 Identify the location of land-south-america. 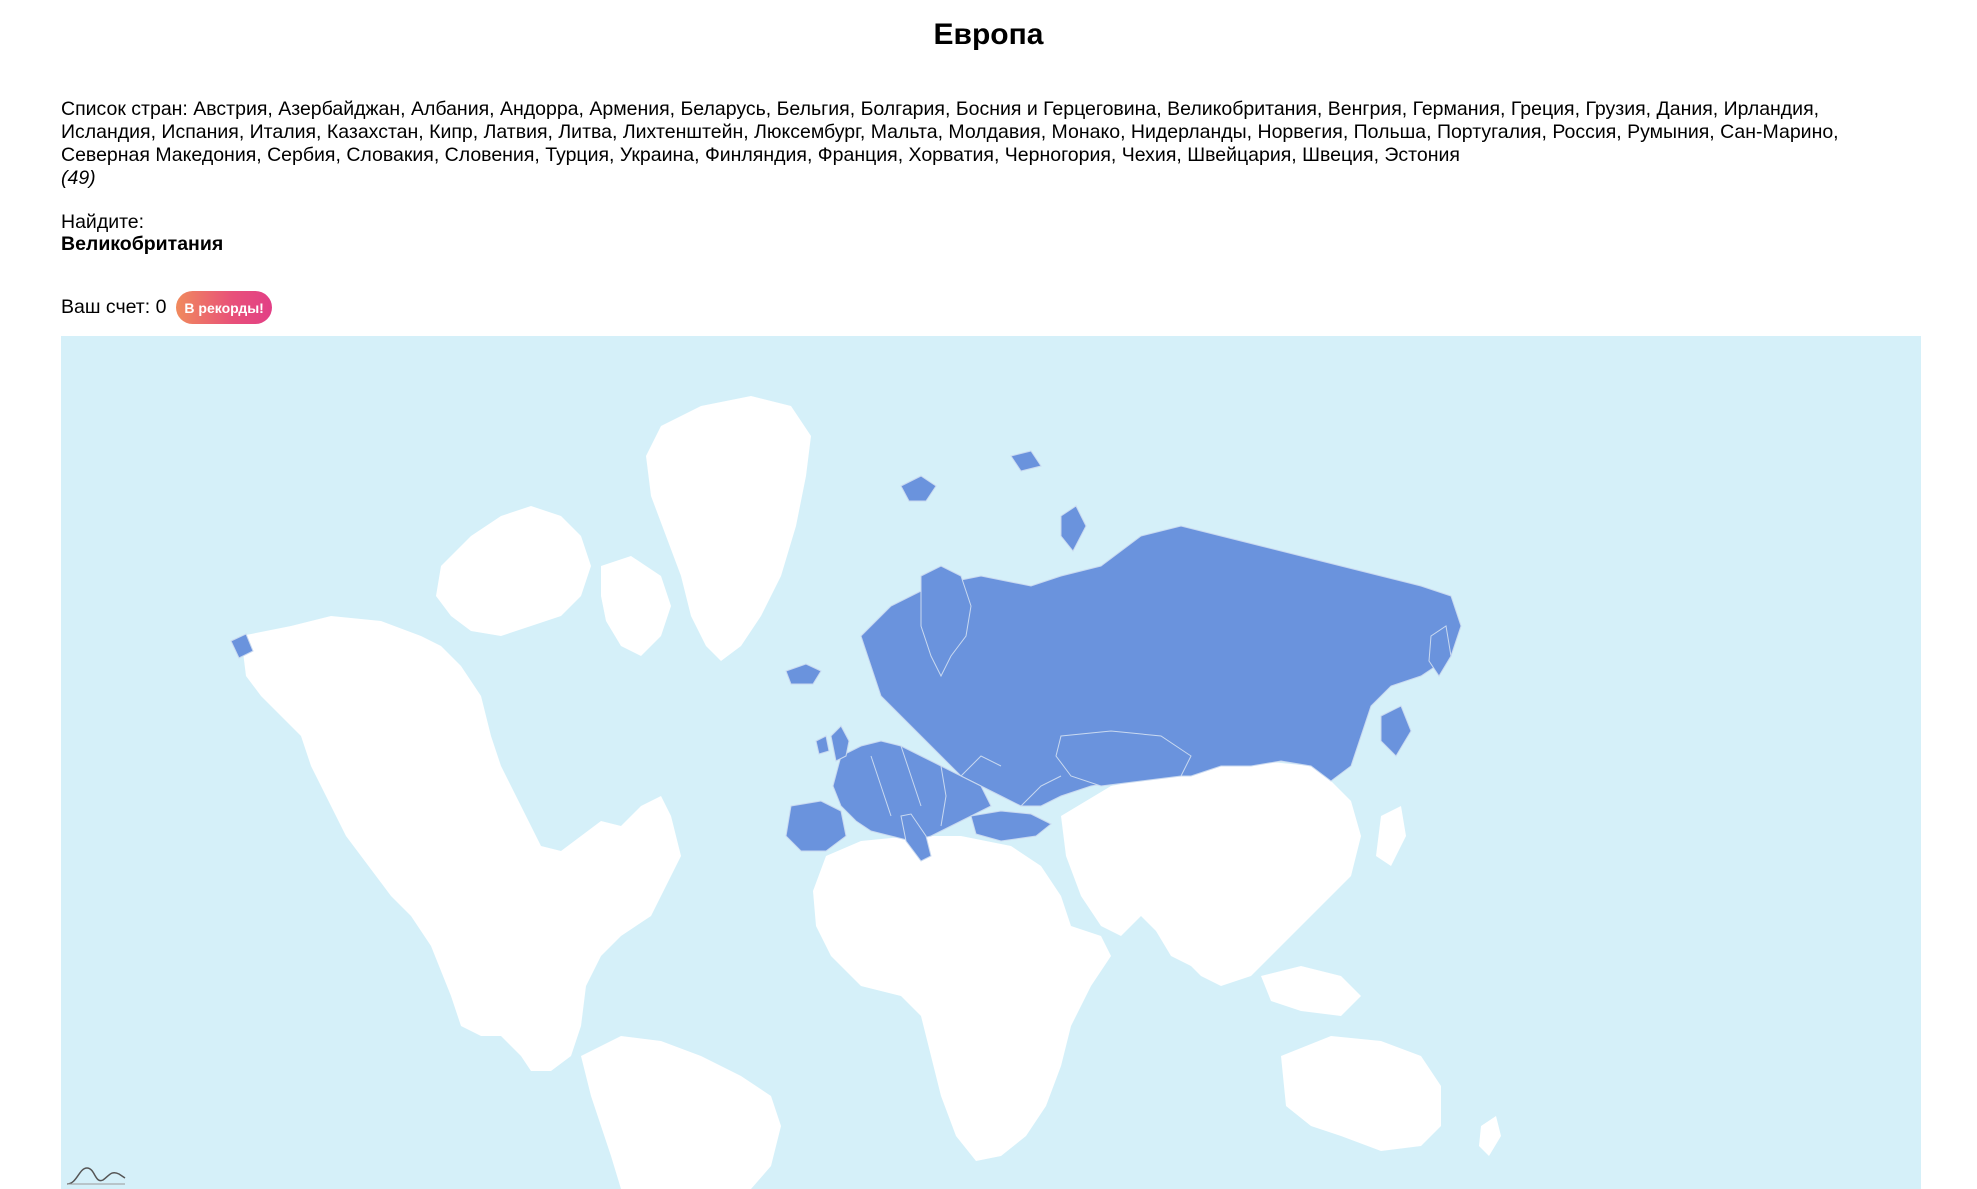
(681, 1112).